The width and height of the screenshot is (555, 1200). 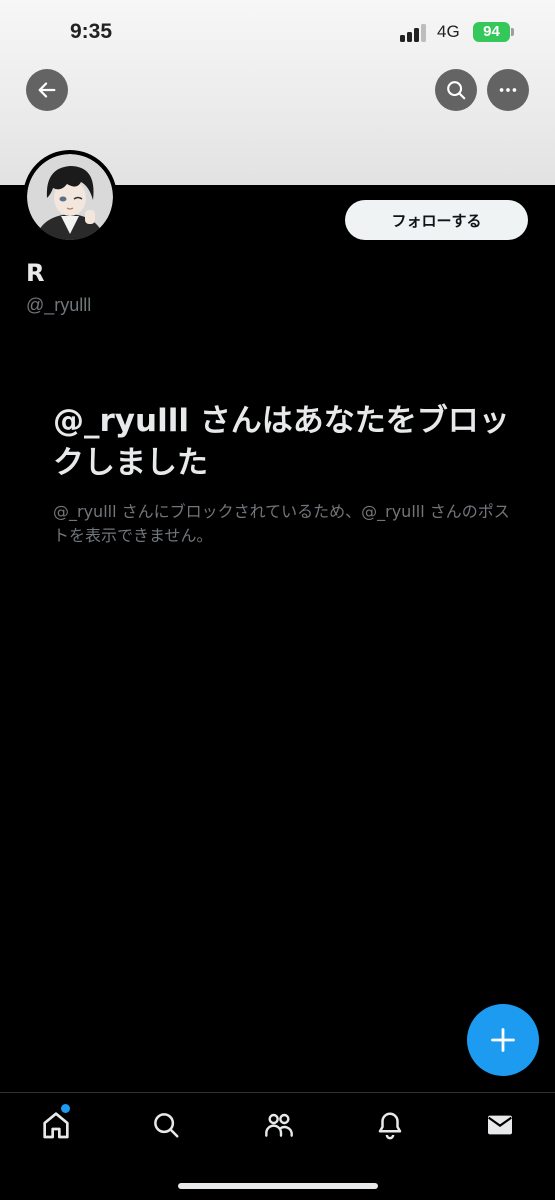 I want to click on tab-messages, so click(x=500, y=1125).